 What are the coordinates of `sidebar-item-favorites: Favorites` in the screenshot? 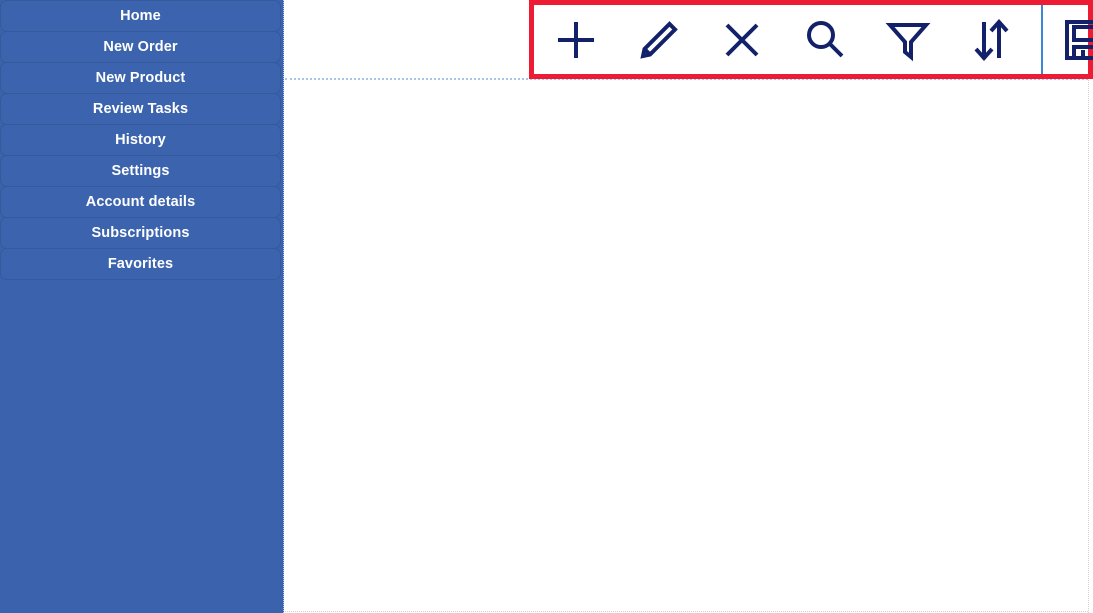 It's located at (140, 264).